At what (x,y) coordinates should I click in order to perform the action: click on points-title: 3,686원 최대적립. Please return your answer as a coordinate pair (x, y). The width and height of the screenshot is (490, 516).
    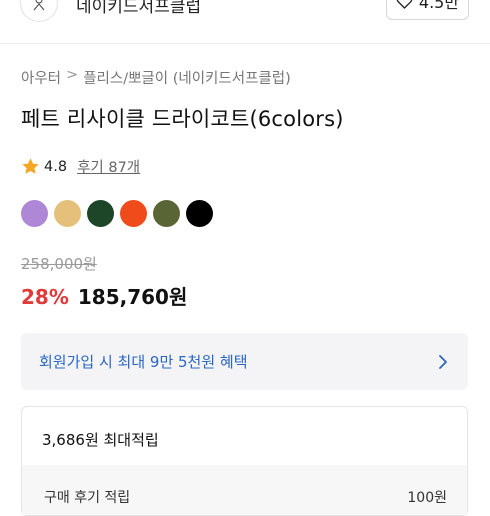
    Looking at the image, I should click on (100, 440).